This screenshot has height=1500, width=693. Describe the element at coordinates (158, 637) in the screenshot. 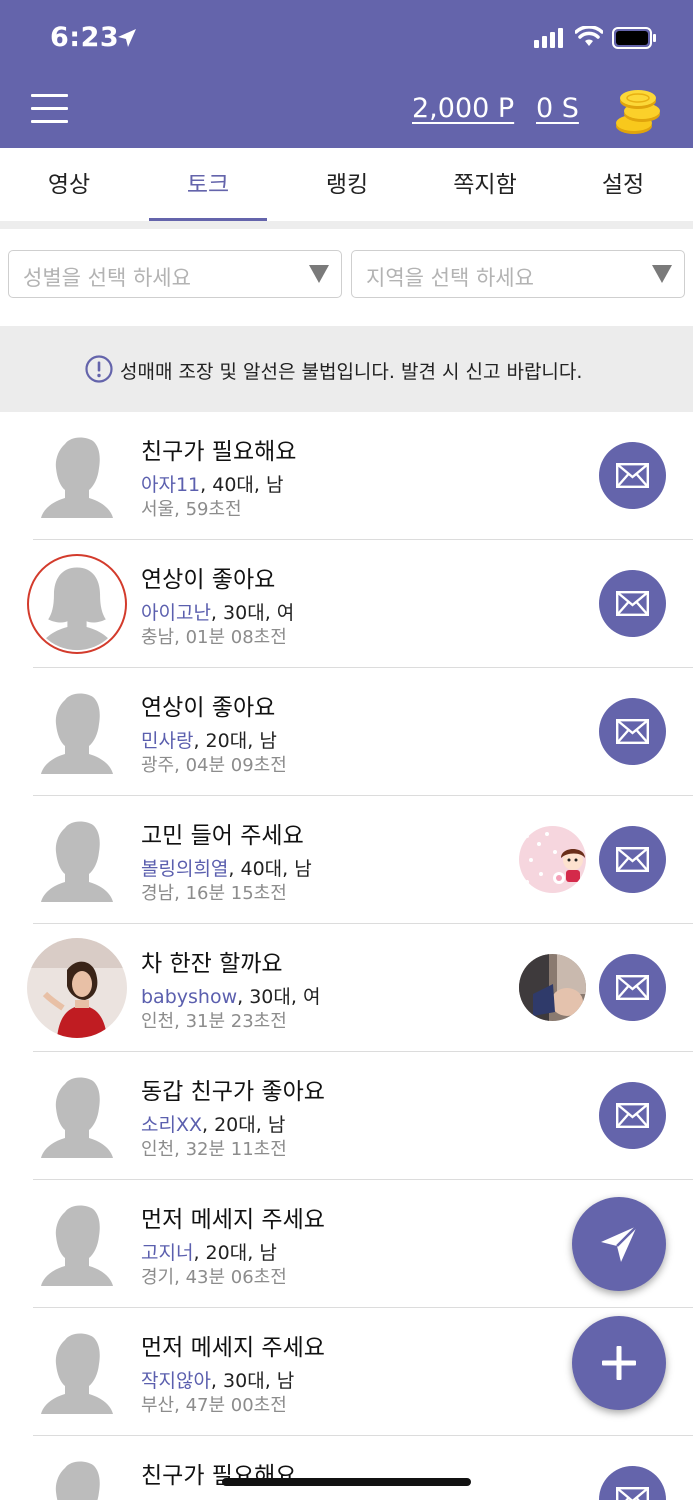

I see `region: 충남` at that location.